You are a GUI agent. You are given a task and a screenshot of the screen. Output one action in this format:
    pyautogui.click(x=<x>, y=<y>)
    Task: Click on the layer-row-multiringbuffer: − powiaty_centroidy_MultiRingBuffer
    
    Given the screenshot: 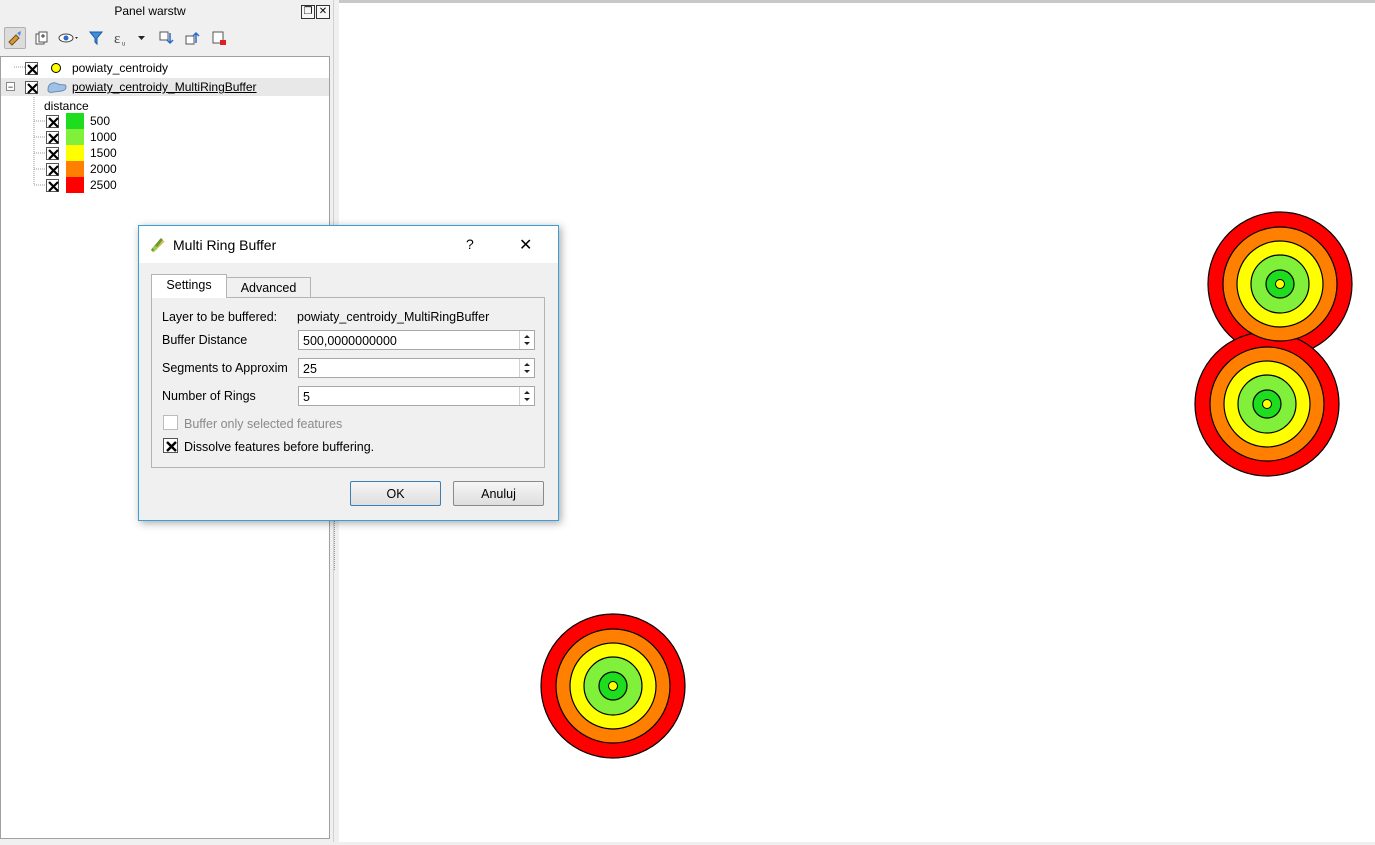 What is the action you would take?
    pyautogui.click(x=165, y=87)
    